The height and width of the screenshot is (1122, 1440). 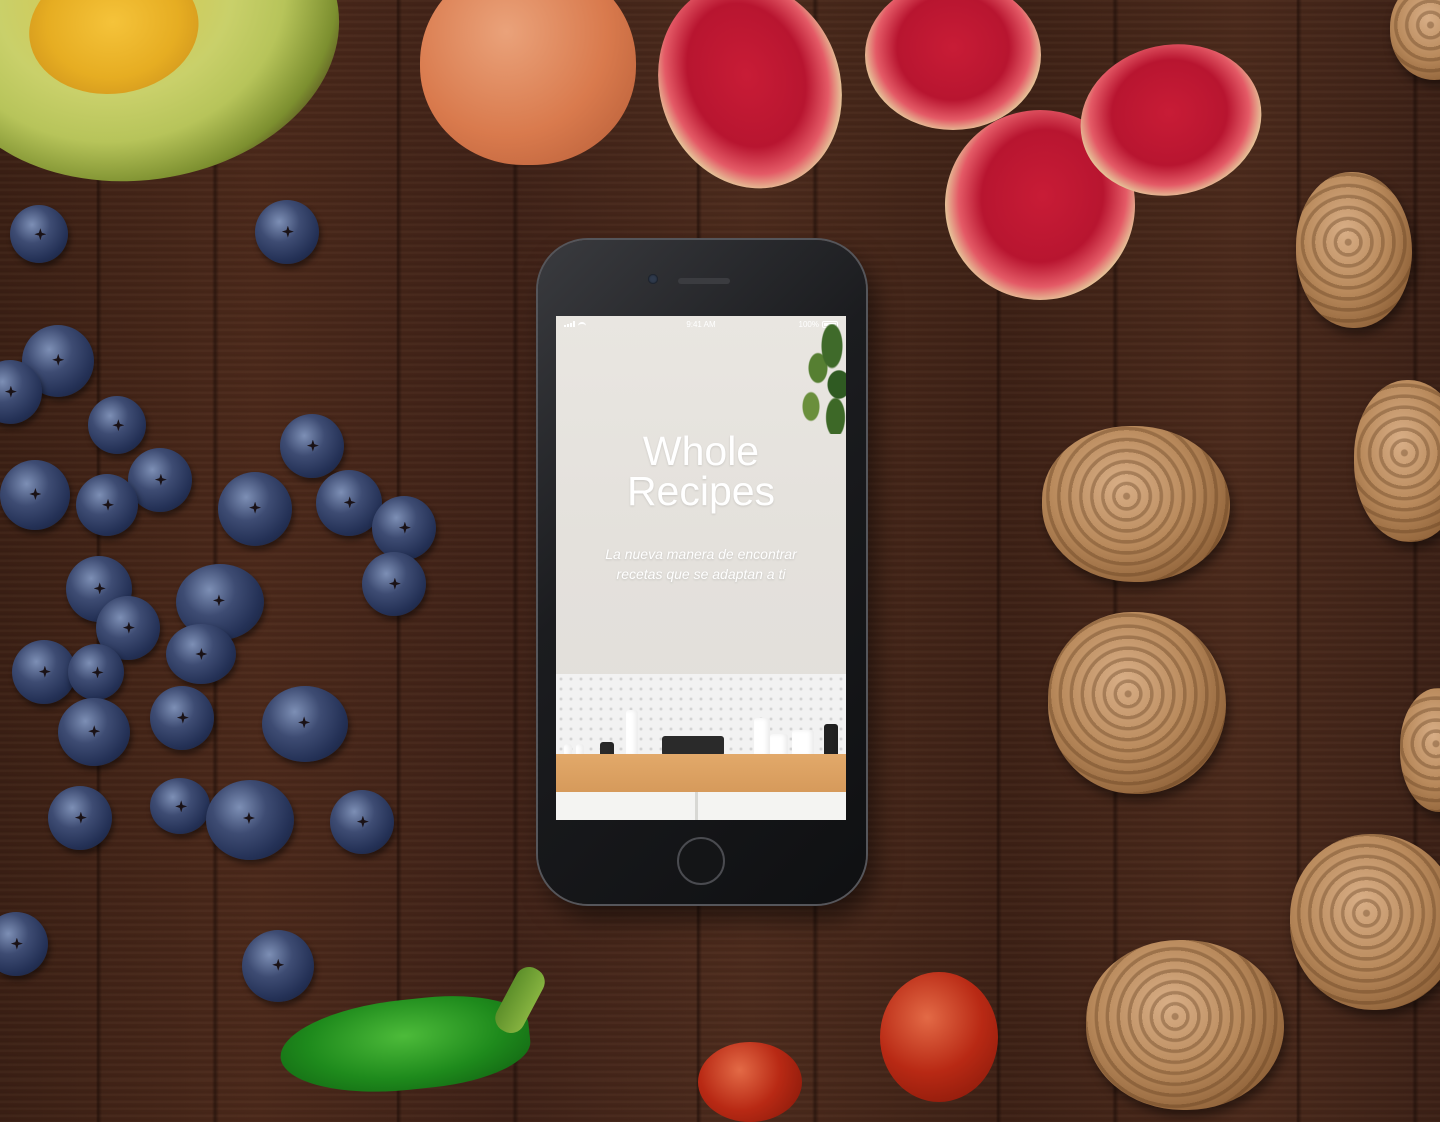 I want to click on status-time: 9:41 AM, so click(x=701, y=324).